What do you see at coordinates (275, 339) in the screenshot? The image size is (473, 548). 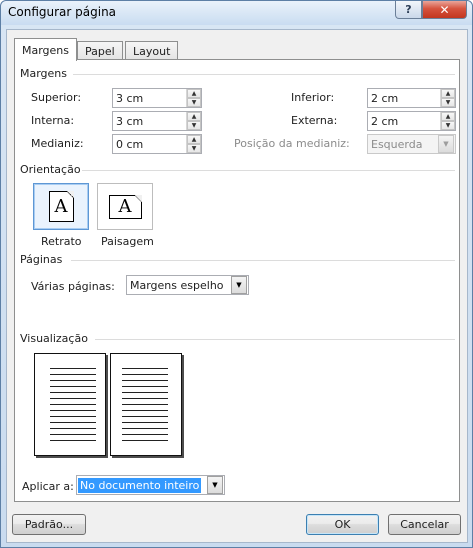 I see `preview-separator` at bounding box center [275, 339].